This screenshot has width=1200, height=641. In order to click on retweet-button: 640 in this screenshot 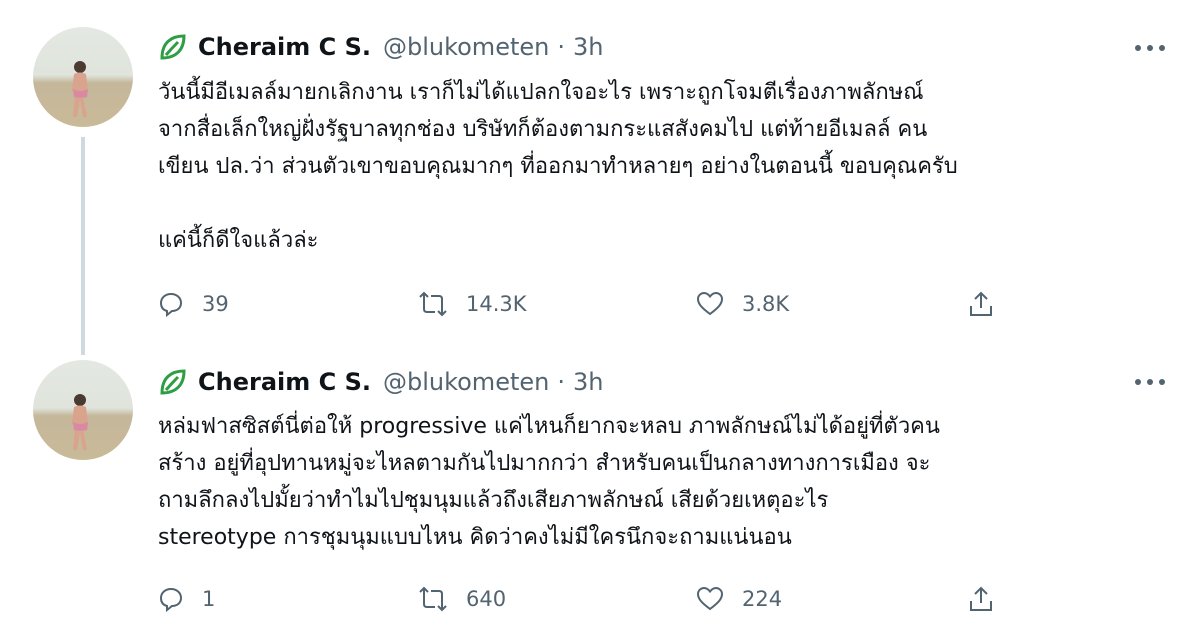, I will do `click(462, 599)`.